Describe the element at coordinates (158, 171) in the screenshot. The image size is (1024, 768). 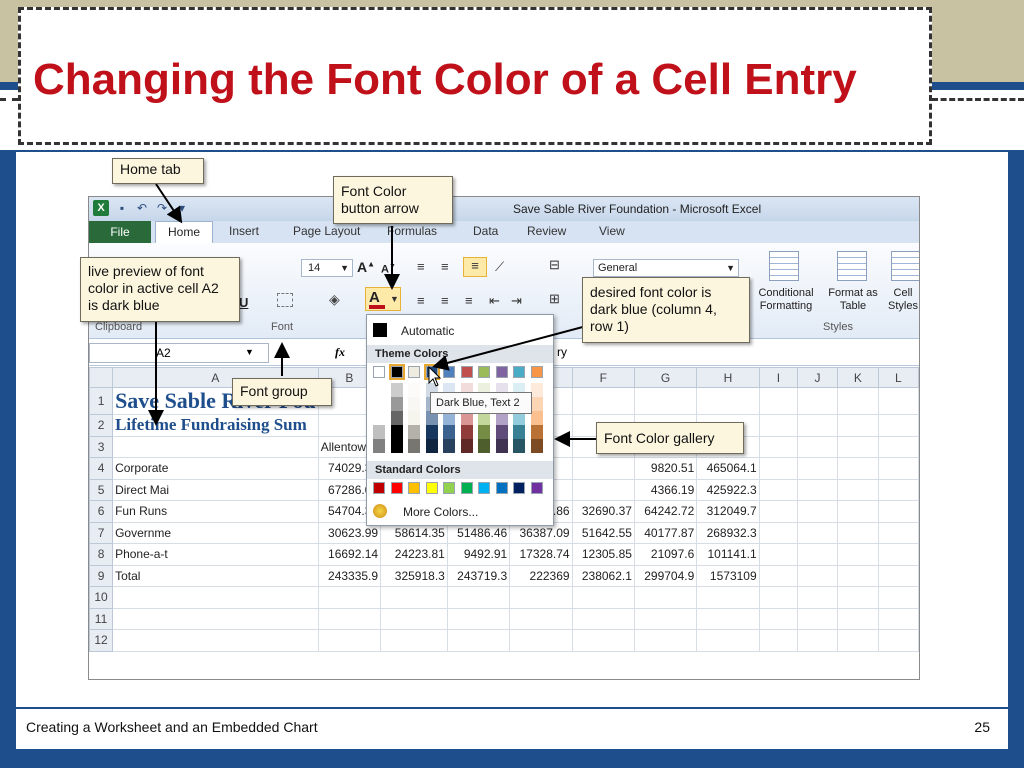
I see `callout-home-tab: Home tab` at that location.